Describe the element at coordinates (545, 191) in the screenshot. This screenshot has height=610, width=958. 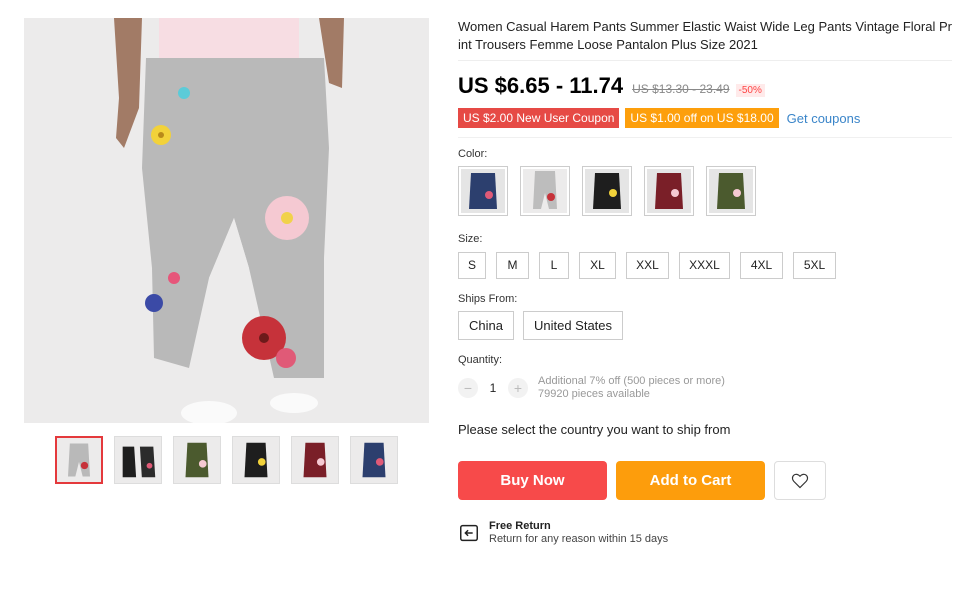
I see `color-option-grey-floral` at that location.